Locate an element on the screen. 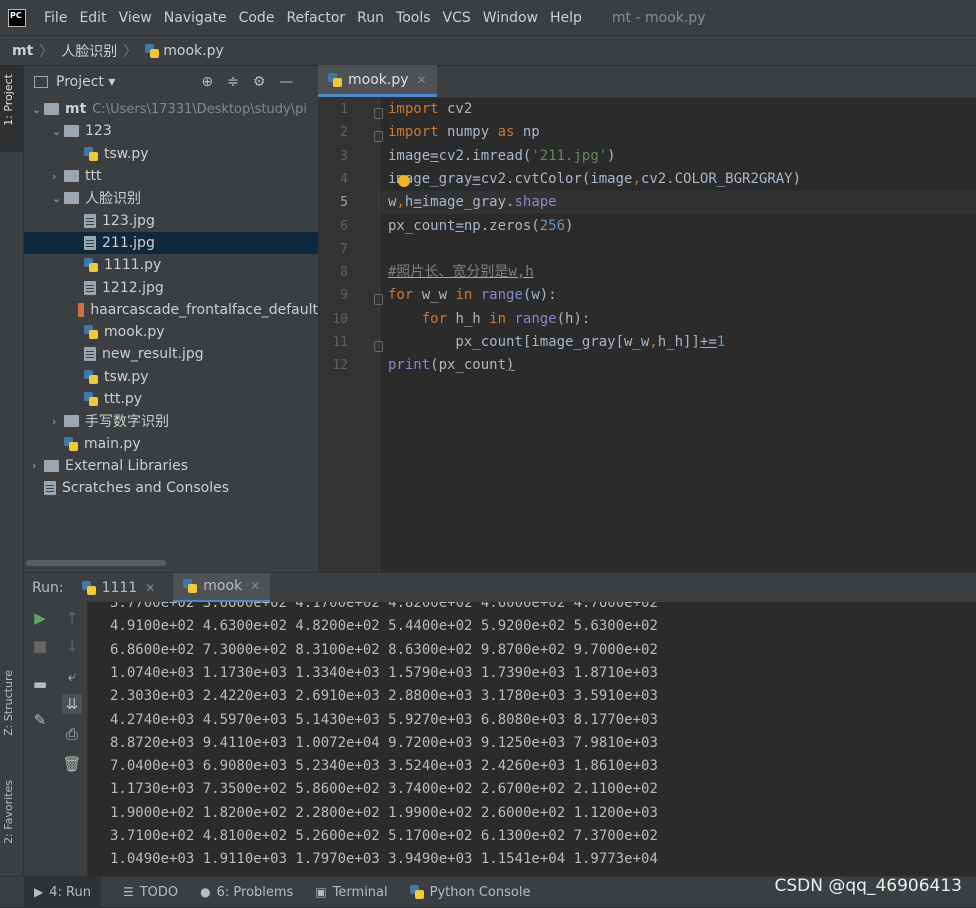 This screenshot has width=976, height=908. watermark: CSDN @qq_46906413 is located at coordinates (868, 886).